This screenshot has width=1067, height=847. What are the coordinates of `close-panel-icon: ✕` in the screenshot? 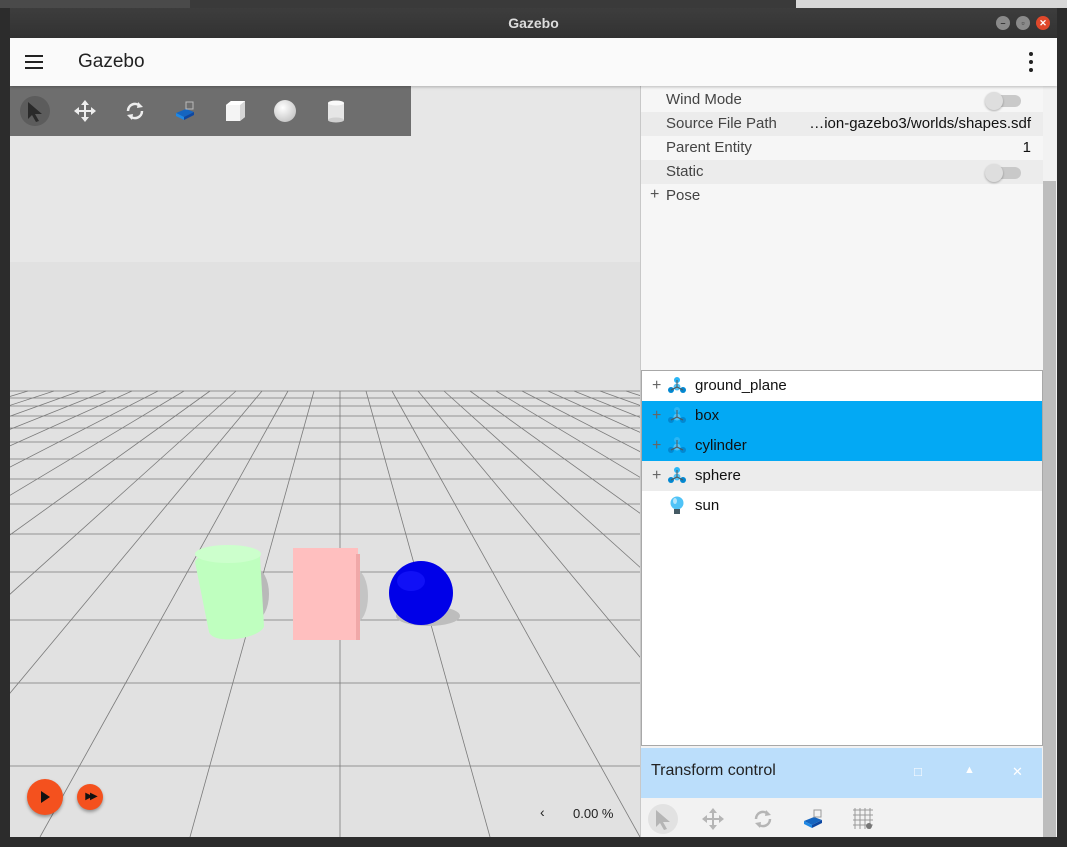 It's located at (1017, 772).